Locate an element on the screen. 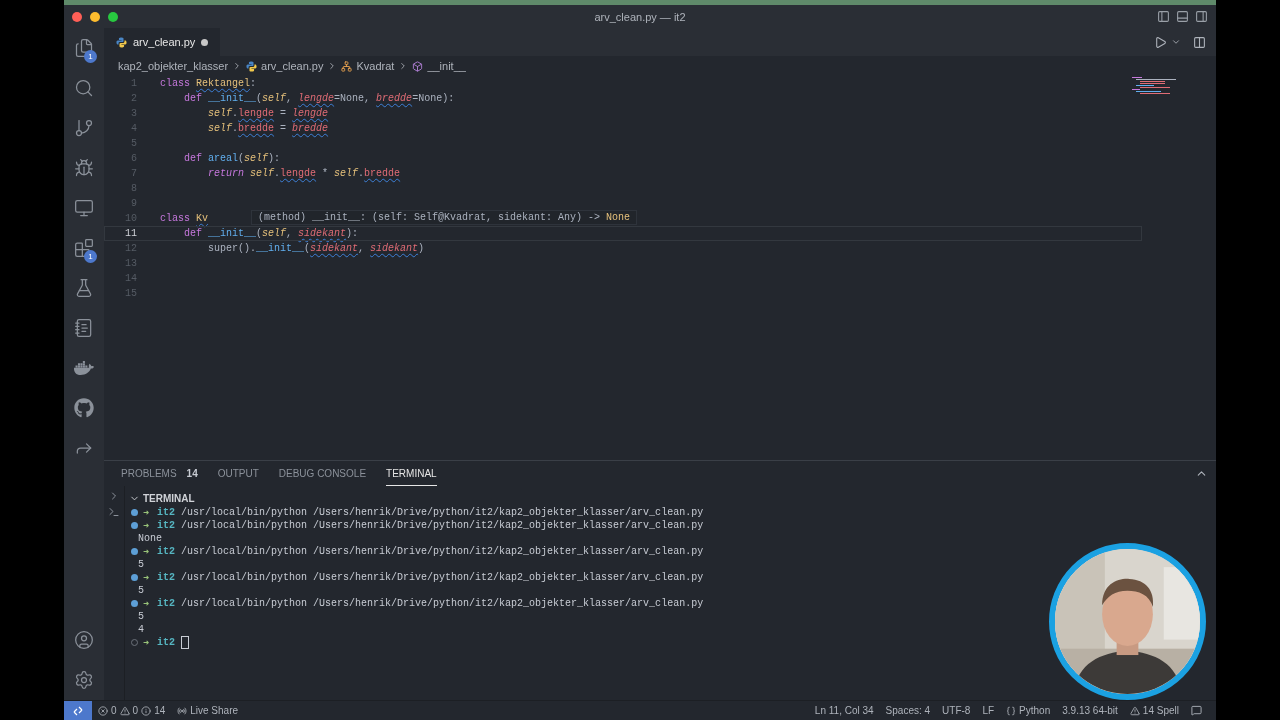 This screenshot has height=720, width=1280. problem-count: 14 is located at coordinates (192, 473).